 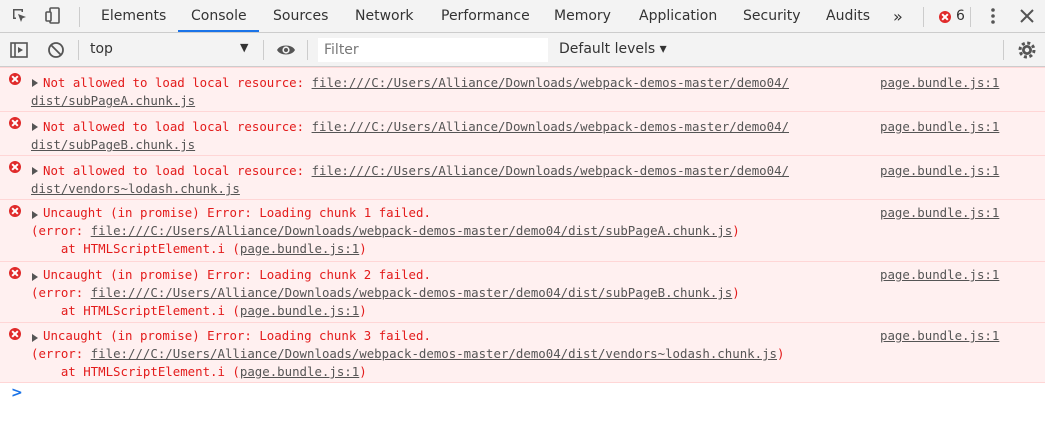 I want to click on tab-memory: Memory, so click(x=582, y=16).